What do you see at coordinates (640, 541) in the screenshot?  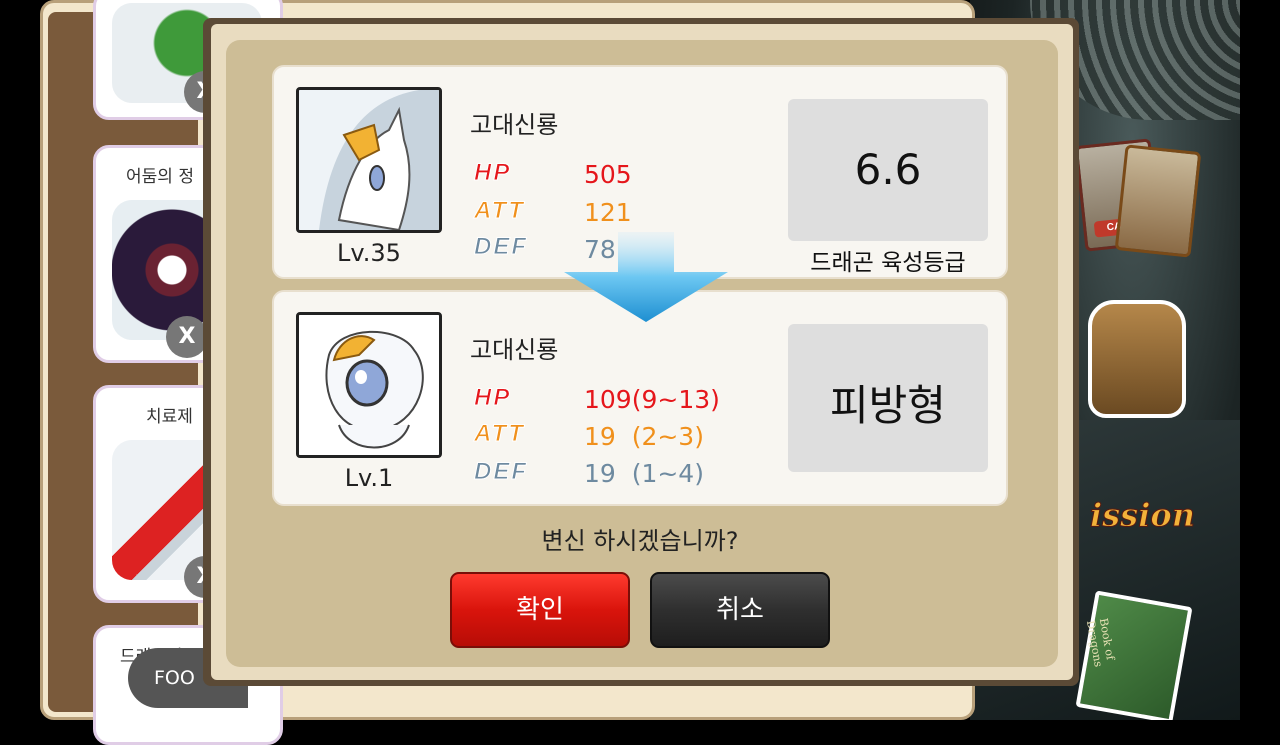 I see `confirm-question: 변신 하시겠습니까?` at bounding box center [640, 541].